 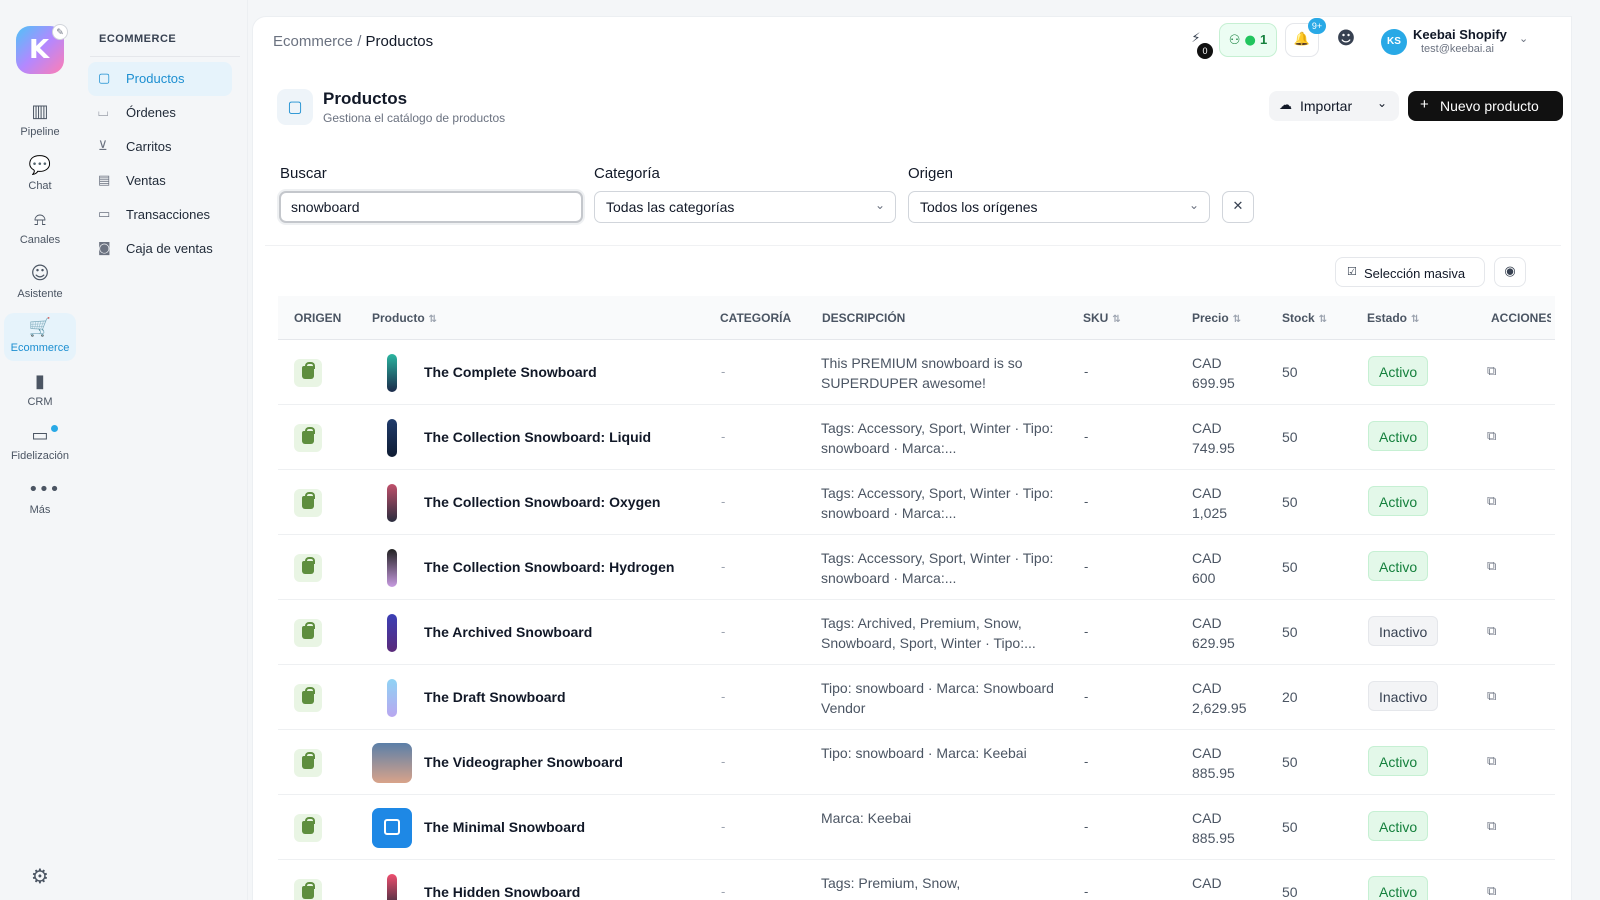 What do you see at coordinates (42, 49) in the screenshot?
I see `app-logo: K ✎` at bounding box center [42, 49].